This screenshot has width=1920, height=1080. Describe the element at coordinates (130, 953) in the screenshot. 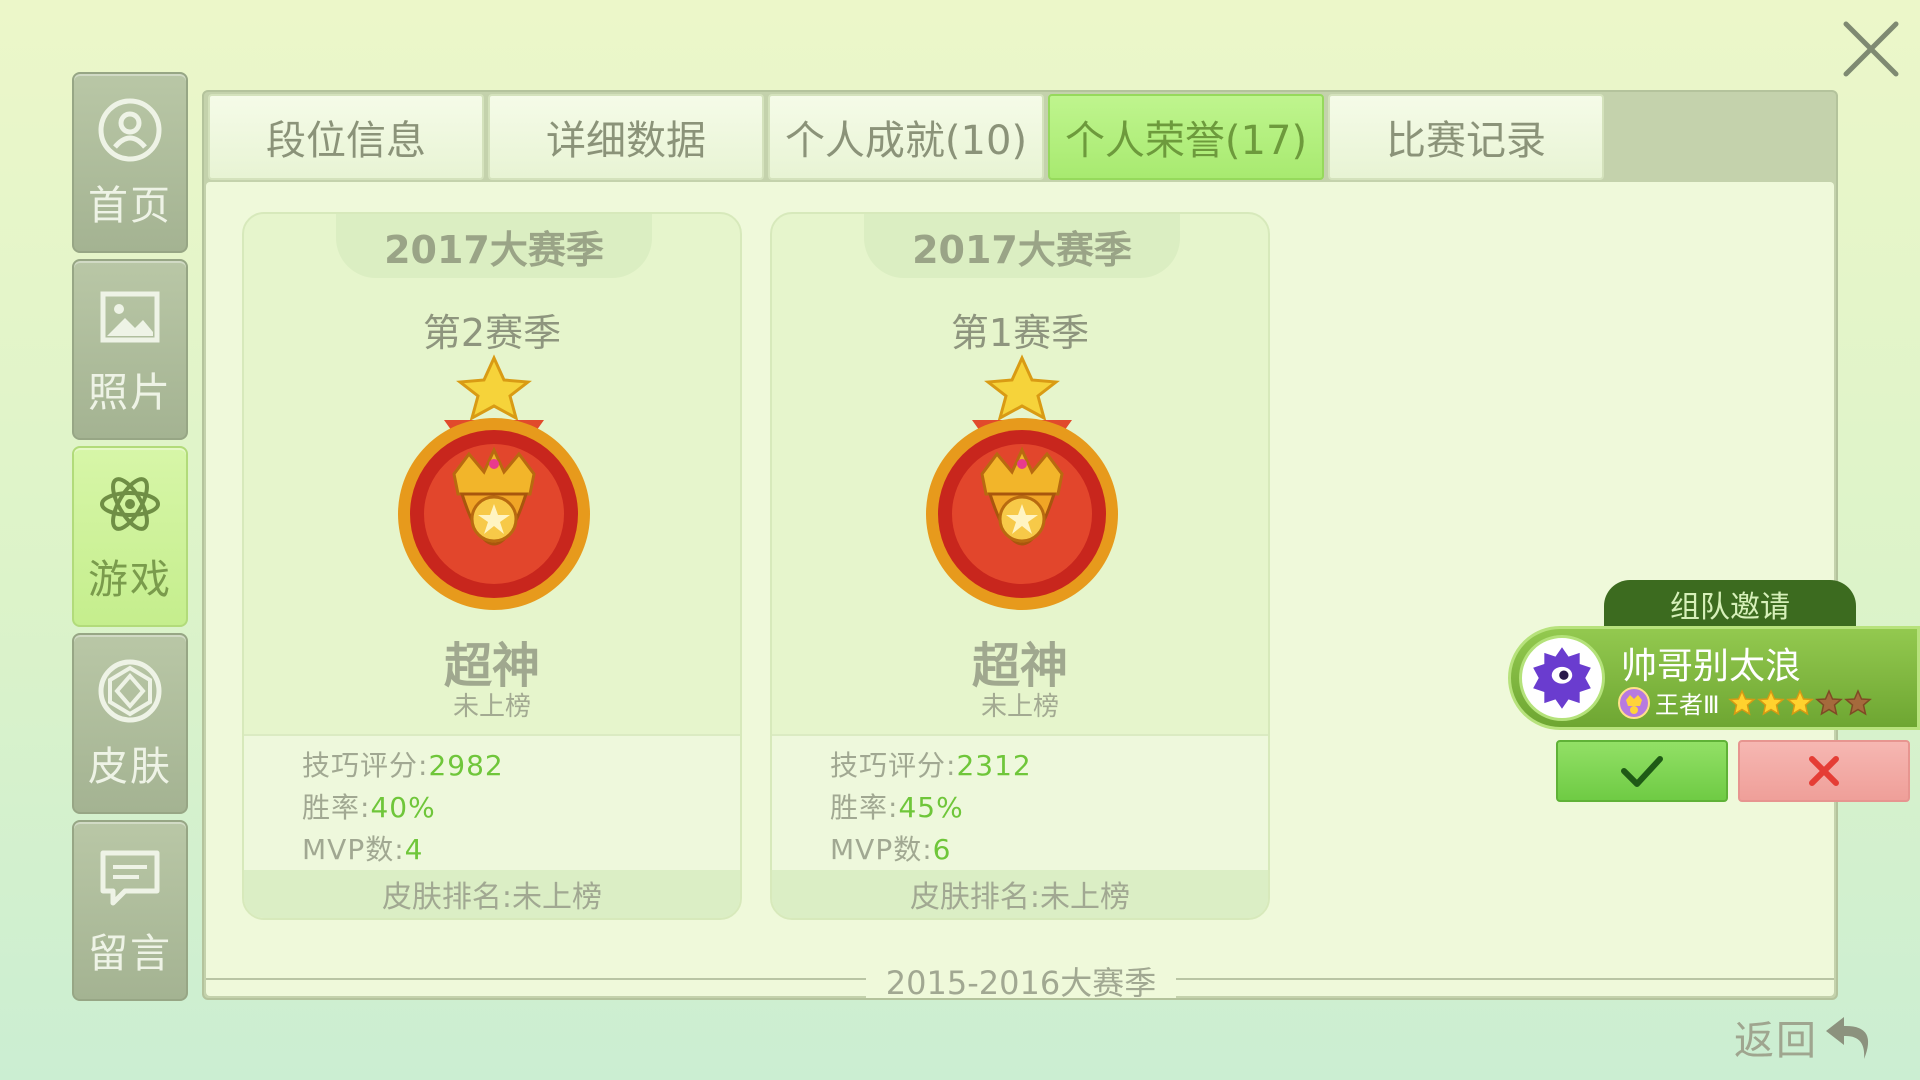

I see `sidebar-item-label: 留言` at that location.